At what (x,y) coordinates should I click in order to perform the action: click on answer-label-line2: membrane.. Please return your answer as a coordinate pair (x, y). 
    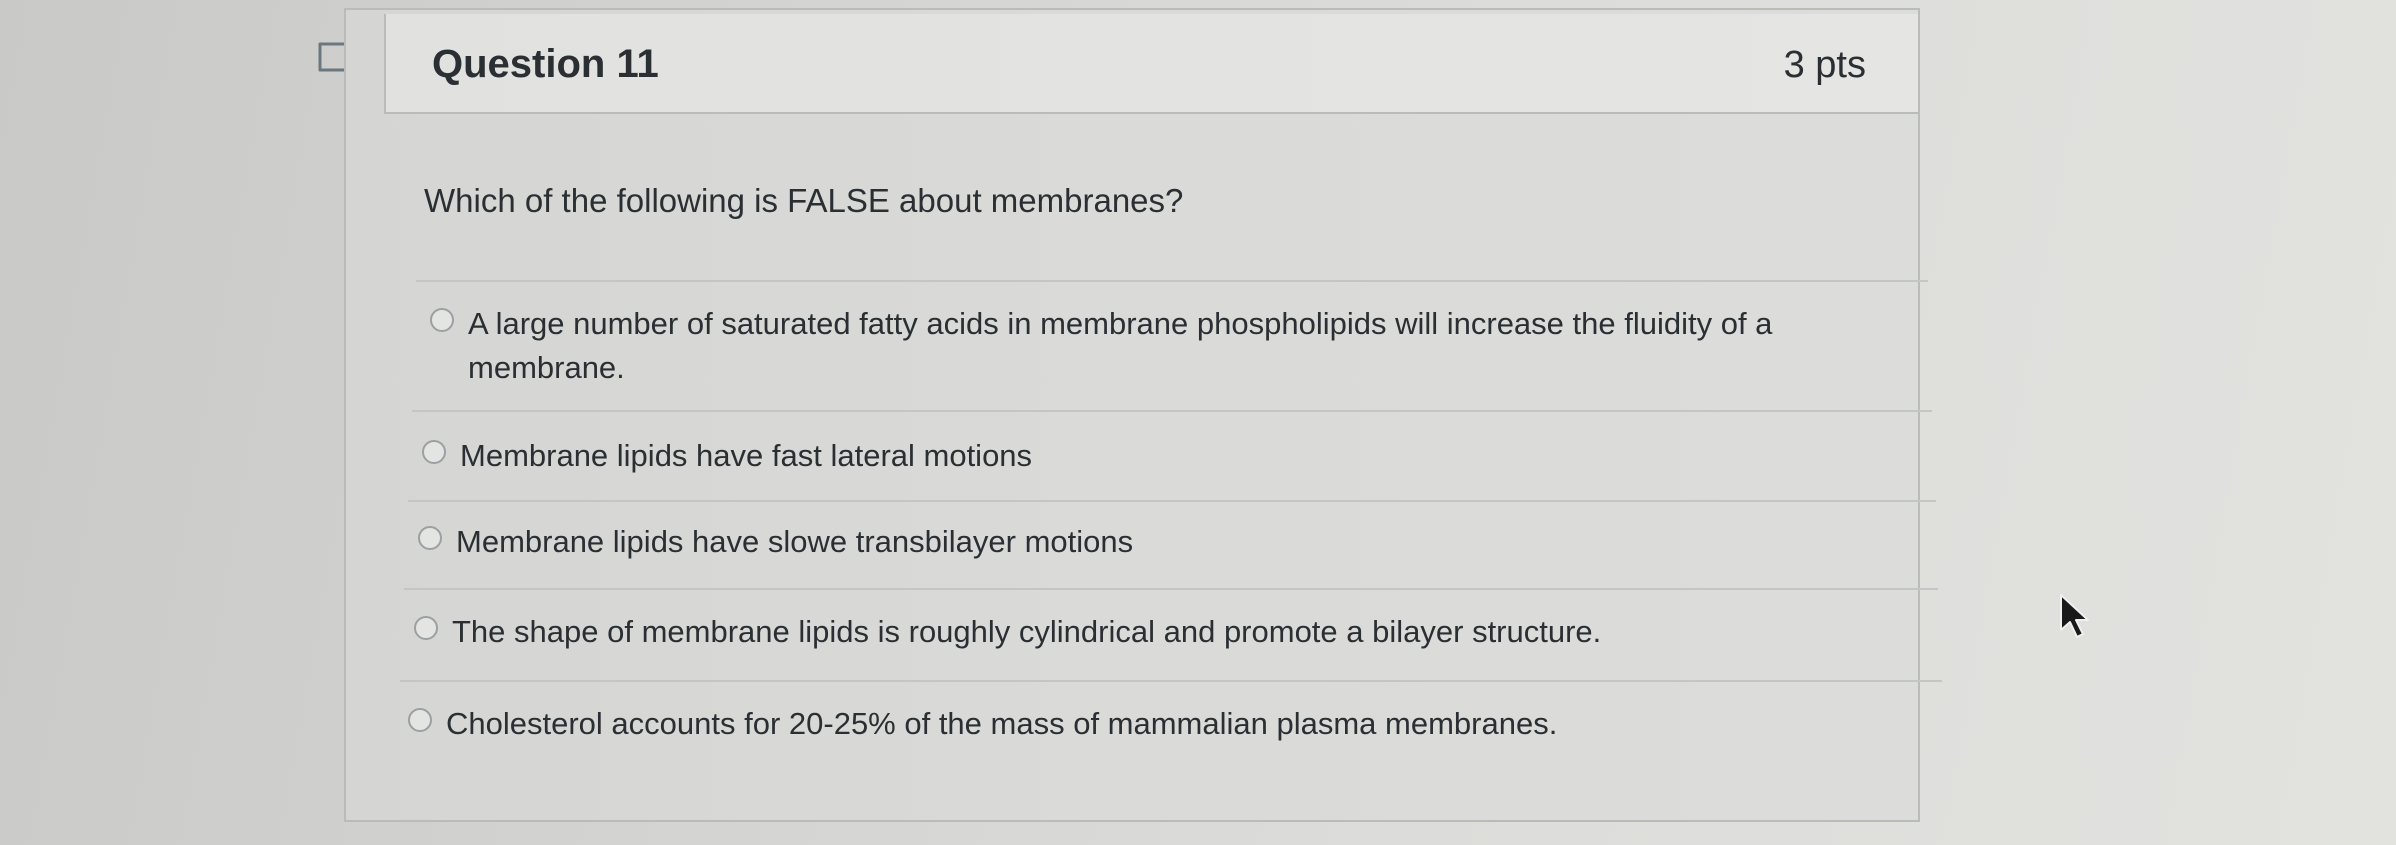
    Looking at the image, I should click on (546, 367).